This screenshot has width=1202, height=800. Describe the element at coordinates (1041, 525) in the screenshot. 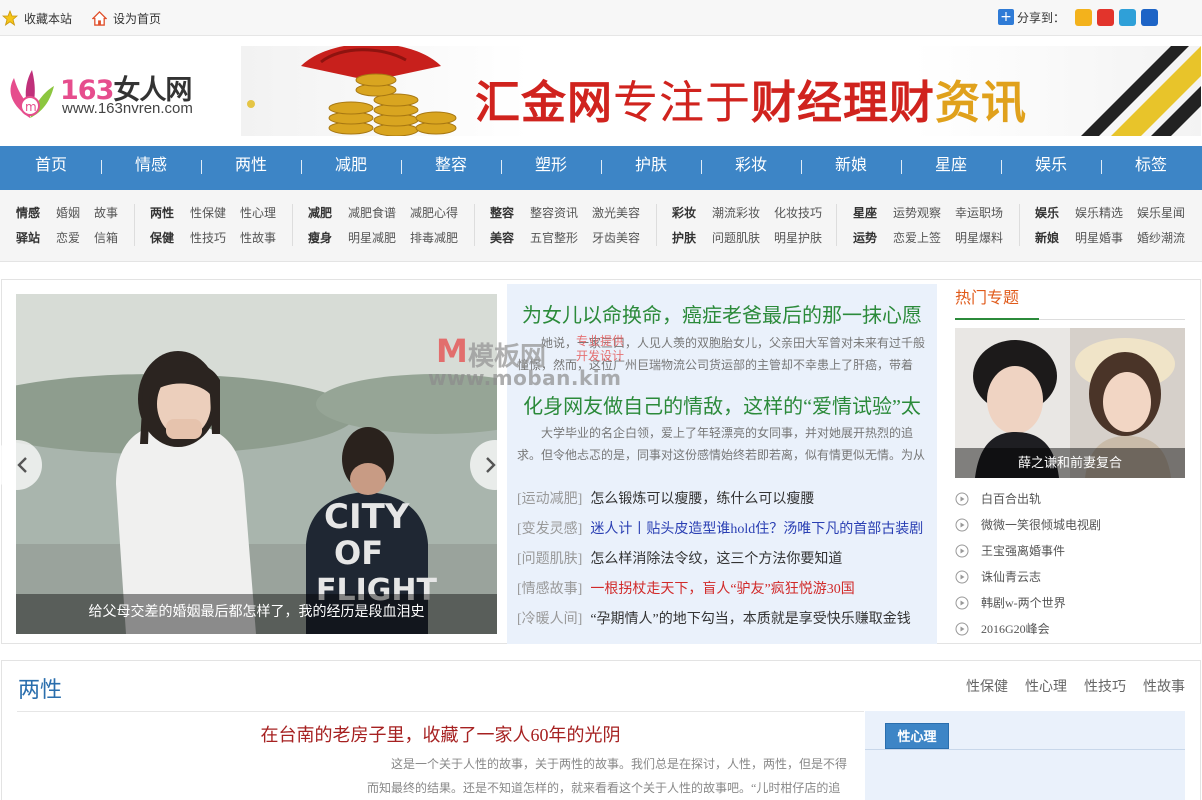

I see `hot-topic-label: 微微一笑很倾城电视剧` at that location.